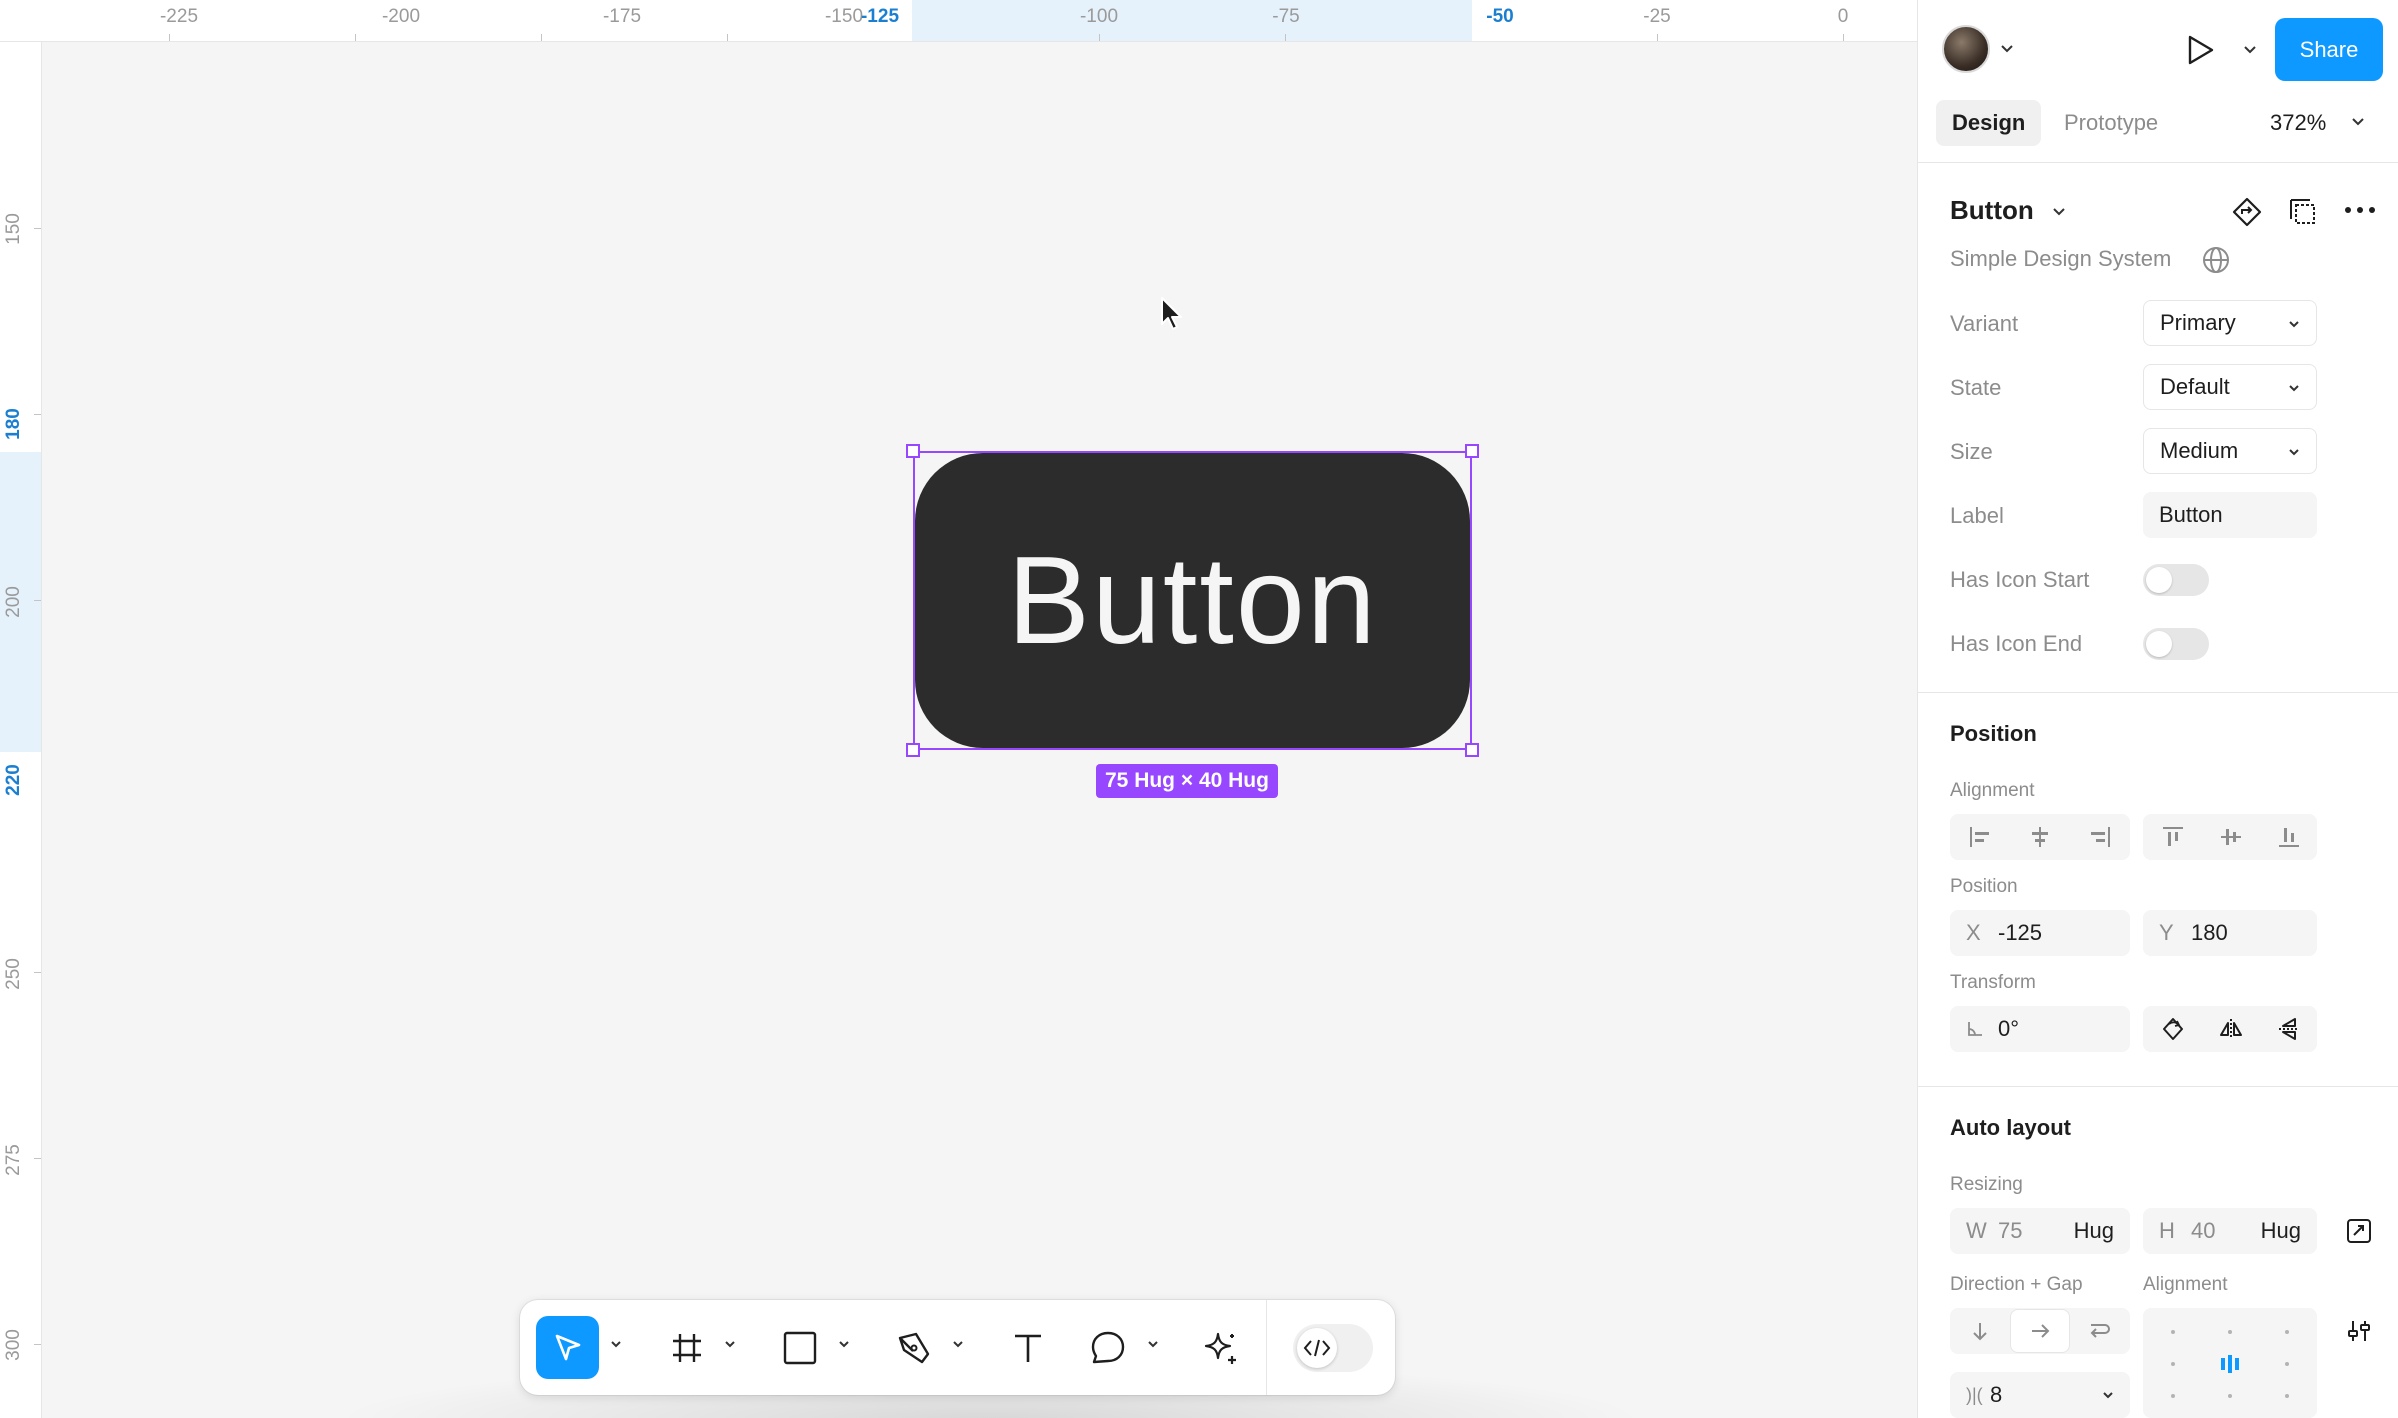  Describe the element at coordinates (1221, 1347) in the screenshot. I see `actions-tool-button` at that location.